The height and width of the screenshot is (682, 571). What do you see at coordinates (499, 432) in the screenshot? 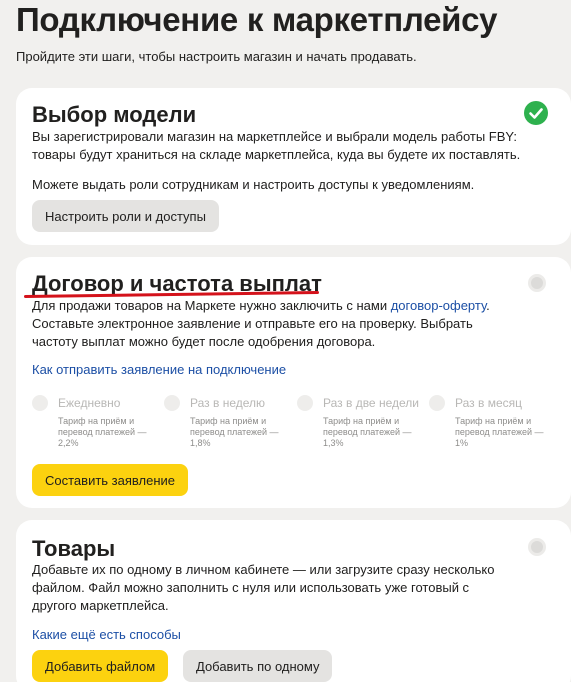
I see `frequency-fee-note: Тариф на приём и перевод платежей — 1%` at bounding box center [499, 432].